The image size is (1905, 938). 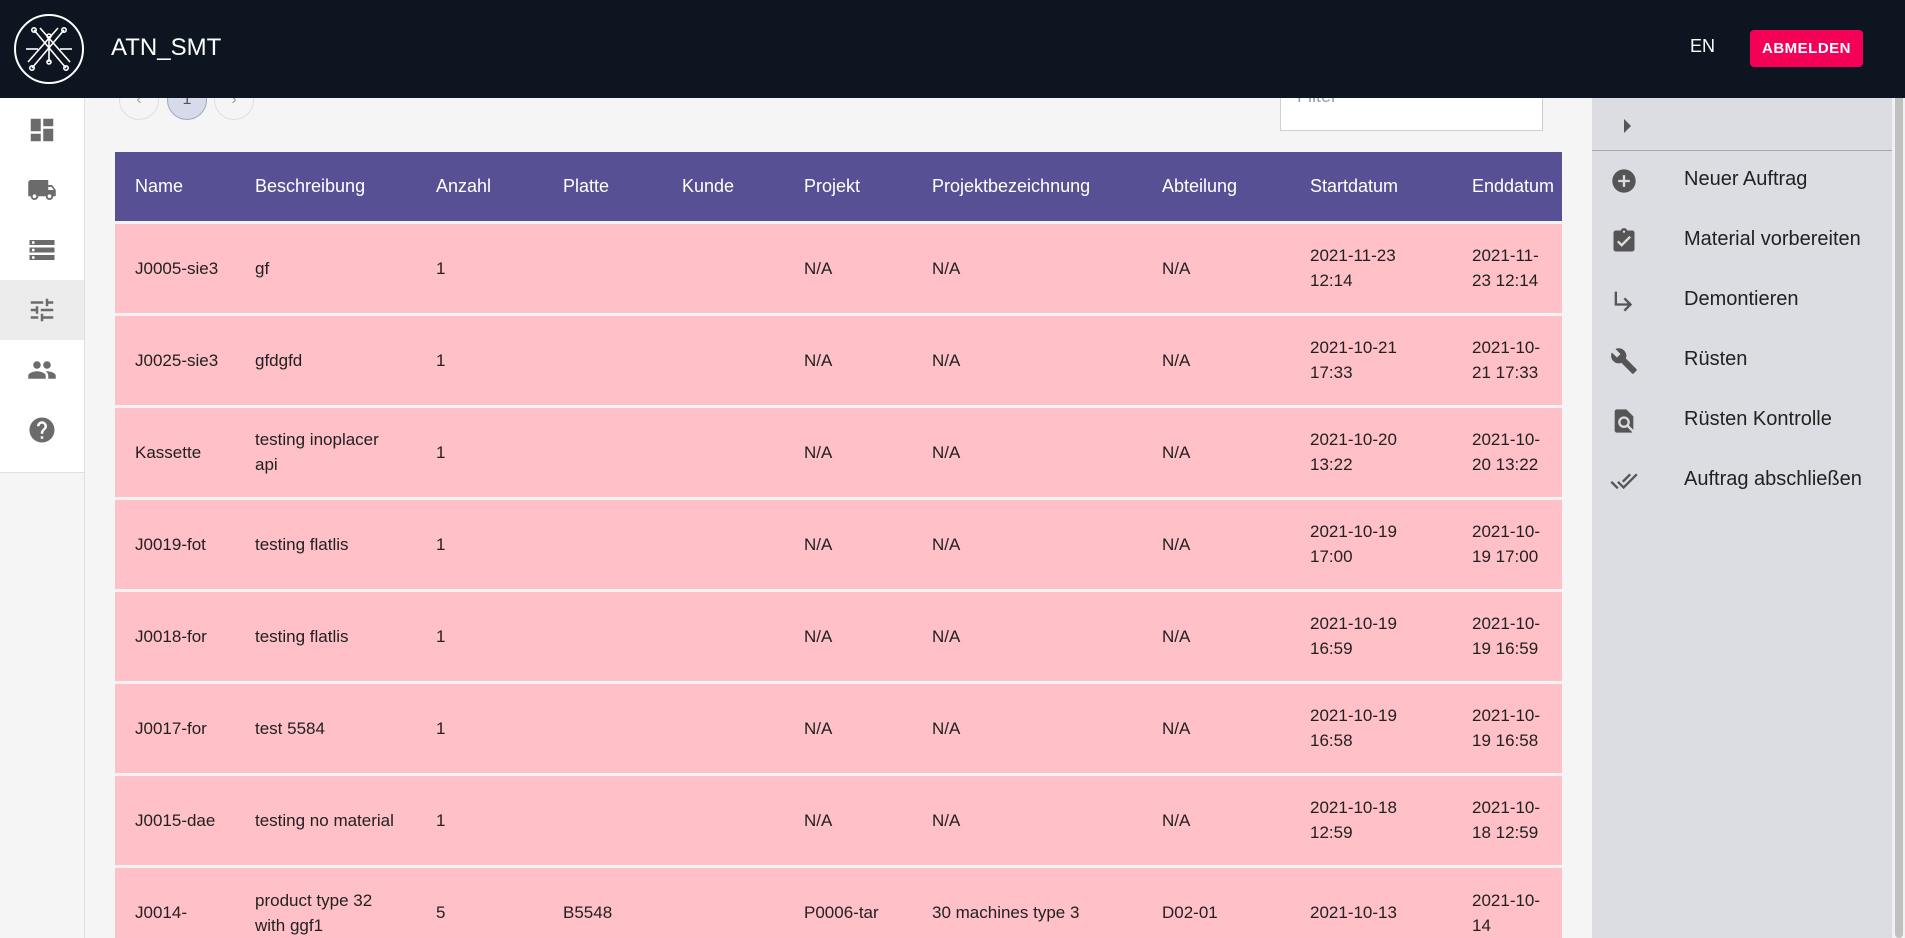 What do you see at coordinates (325, 187) in the screenshot?
I see `column-header: Beschreibung` at bounding box center [325, 187].